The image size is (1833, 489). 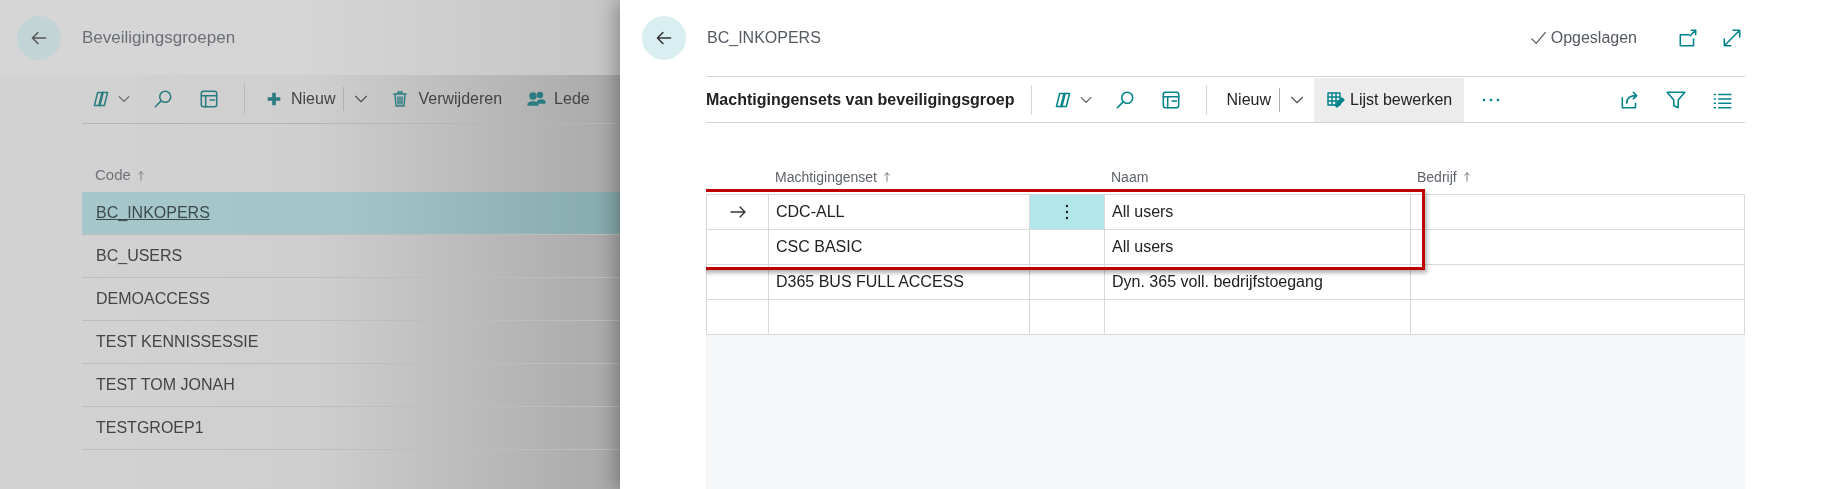 I want to click on plus-icon, so click(x=274, y=99).